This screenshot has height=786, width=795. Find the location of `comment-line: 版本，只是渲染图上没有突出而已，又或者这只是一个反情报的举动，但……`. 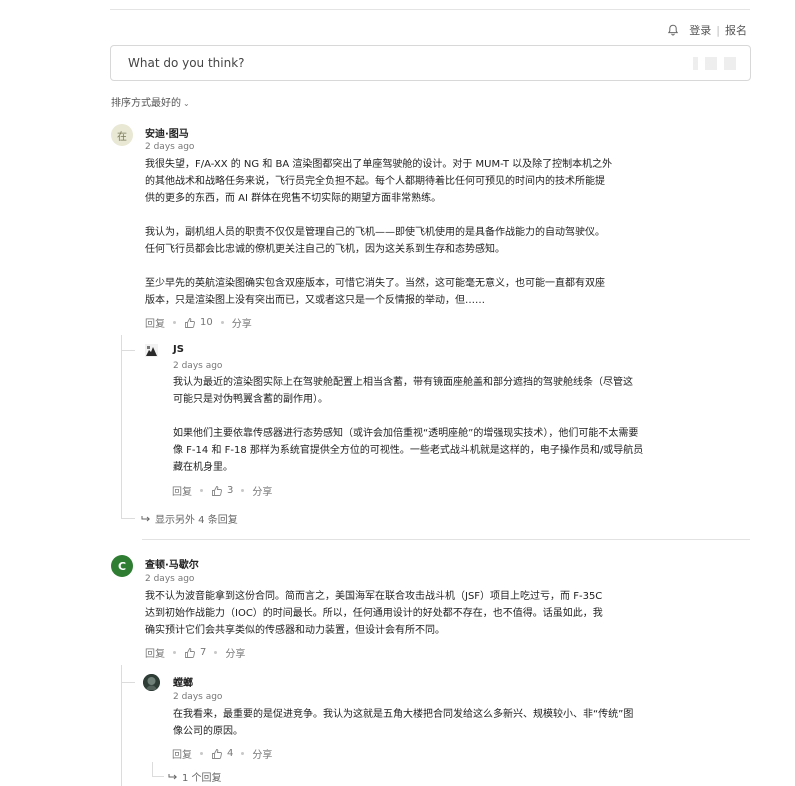

comment-line: 版本，只是渲染图上没有突出而已，又或者这只是一个反情报的举动，但…… is located at coordinates (315, 300).